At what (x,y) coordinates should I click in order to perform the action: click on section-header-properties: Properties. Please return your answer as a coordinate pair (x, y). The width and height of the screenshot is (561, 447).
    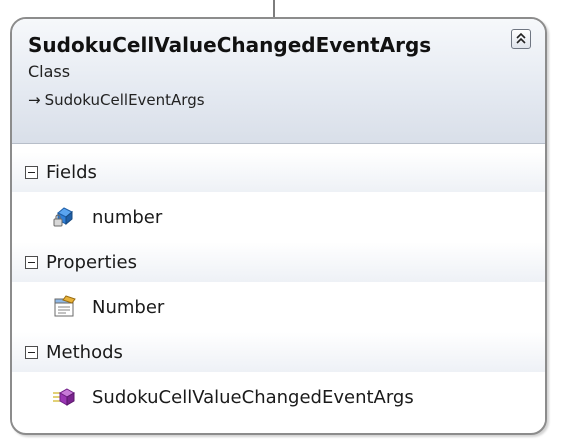
    Looking at the image, I should click on (278, 262).